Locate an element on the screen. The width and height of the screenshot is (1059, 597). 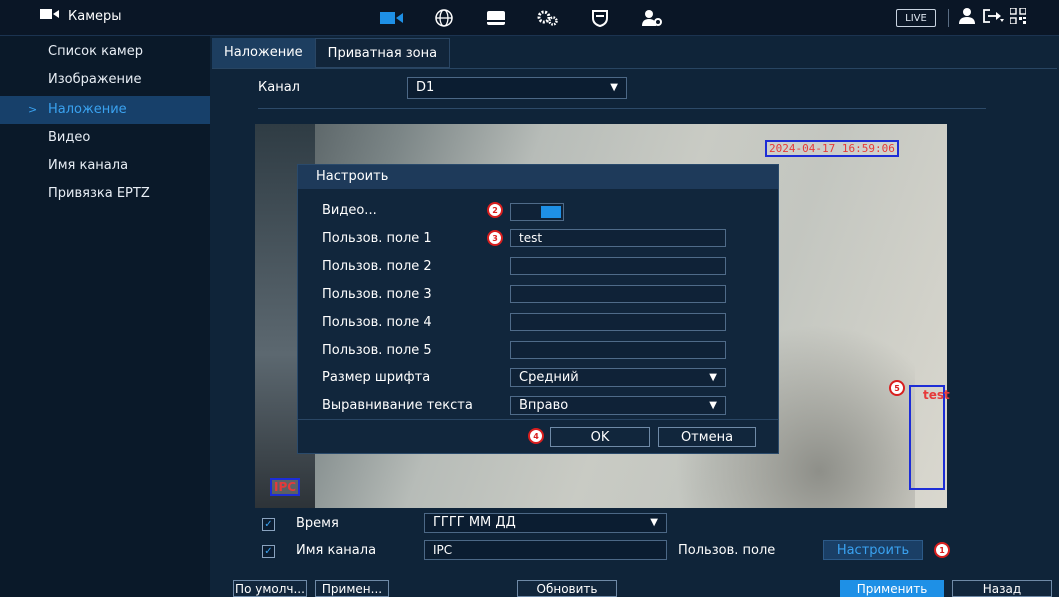
channel-label: Канал is located at coordinates (279, 87).